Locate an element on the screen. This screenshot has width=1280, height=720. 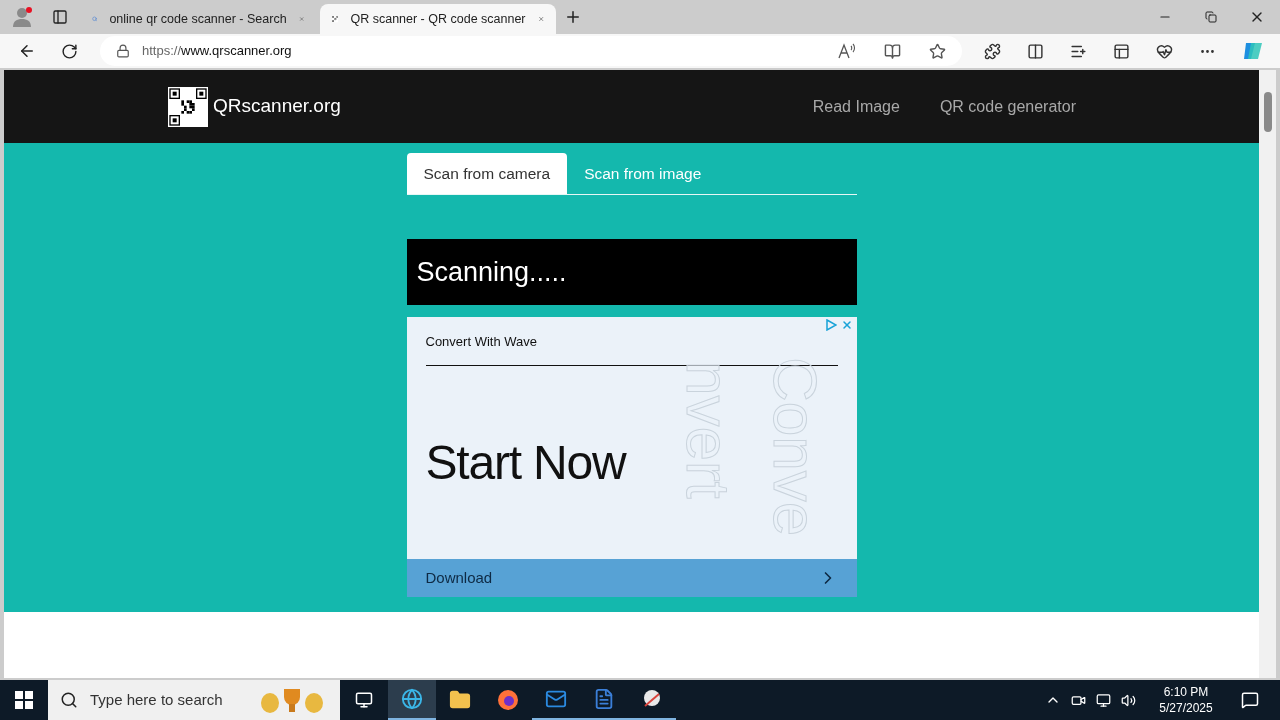
tab-actions-icon is located at coordinates (60, 17).